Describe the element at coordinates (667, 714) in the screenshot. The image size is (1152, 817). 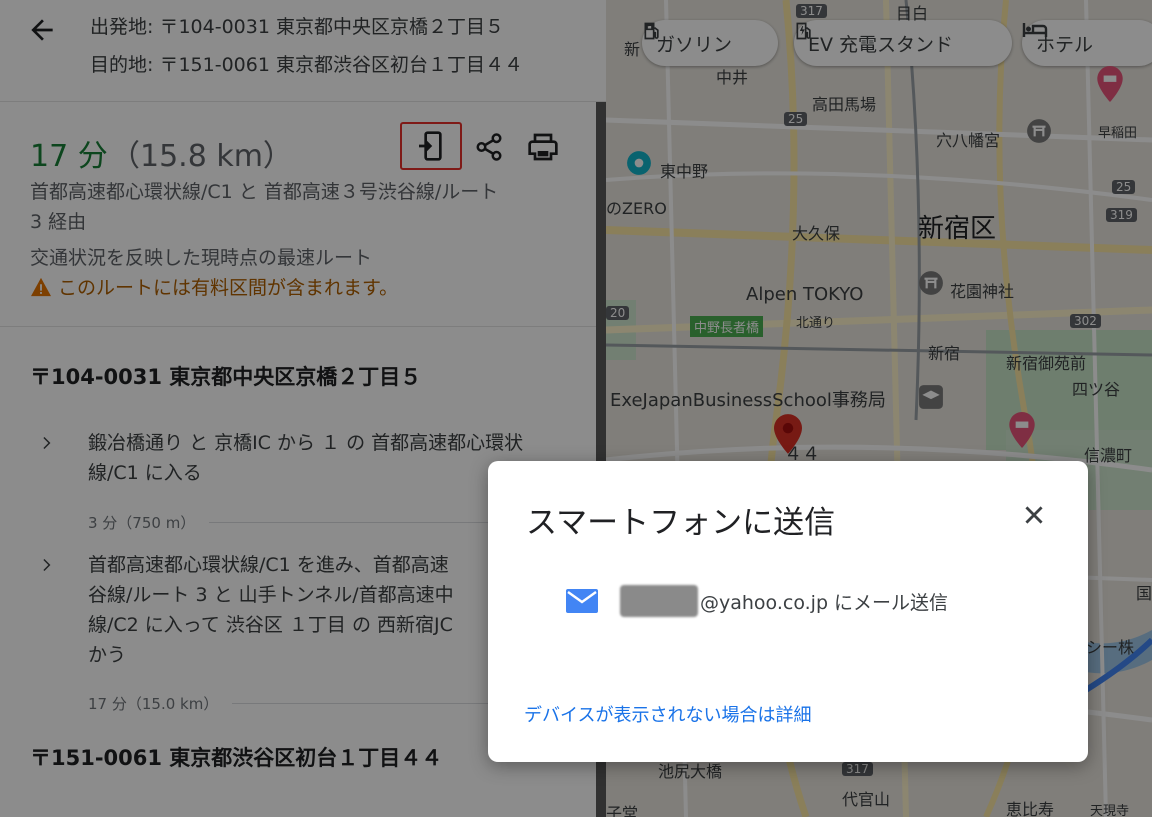
I see `device-help-link: デバイスが表示されない場合は詳細` at that location.